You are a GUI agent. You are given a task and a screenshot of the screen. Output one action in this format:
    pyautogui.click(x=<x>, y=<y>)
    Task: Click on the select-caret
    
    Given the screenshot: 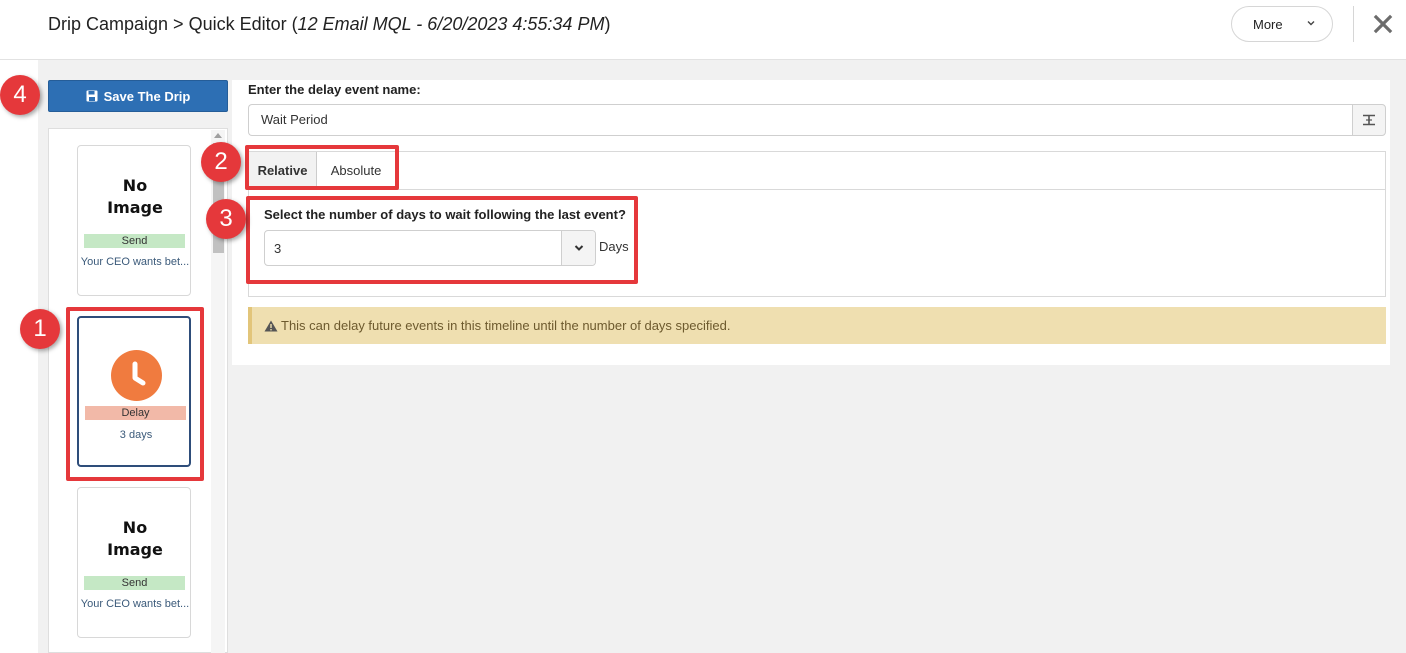 What is the action you would take?
    pyautogui.click(x=578, y=248)
    